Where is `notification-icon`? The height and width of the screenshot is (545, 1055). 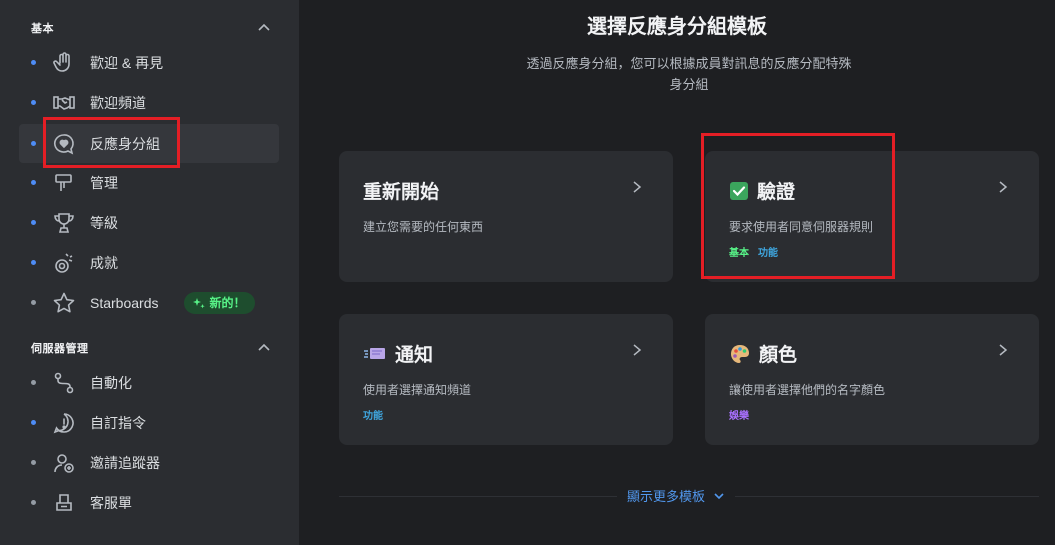 notification-icon is located at coordinates (374, 353).